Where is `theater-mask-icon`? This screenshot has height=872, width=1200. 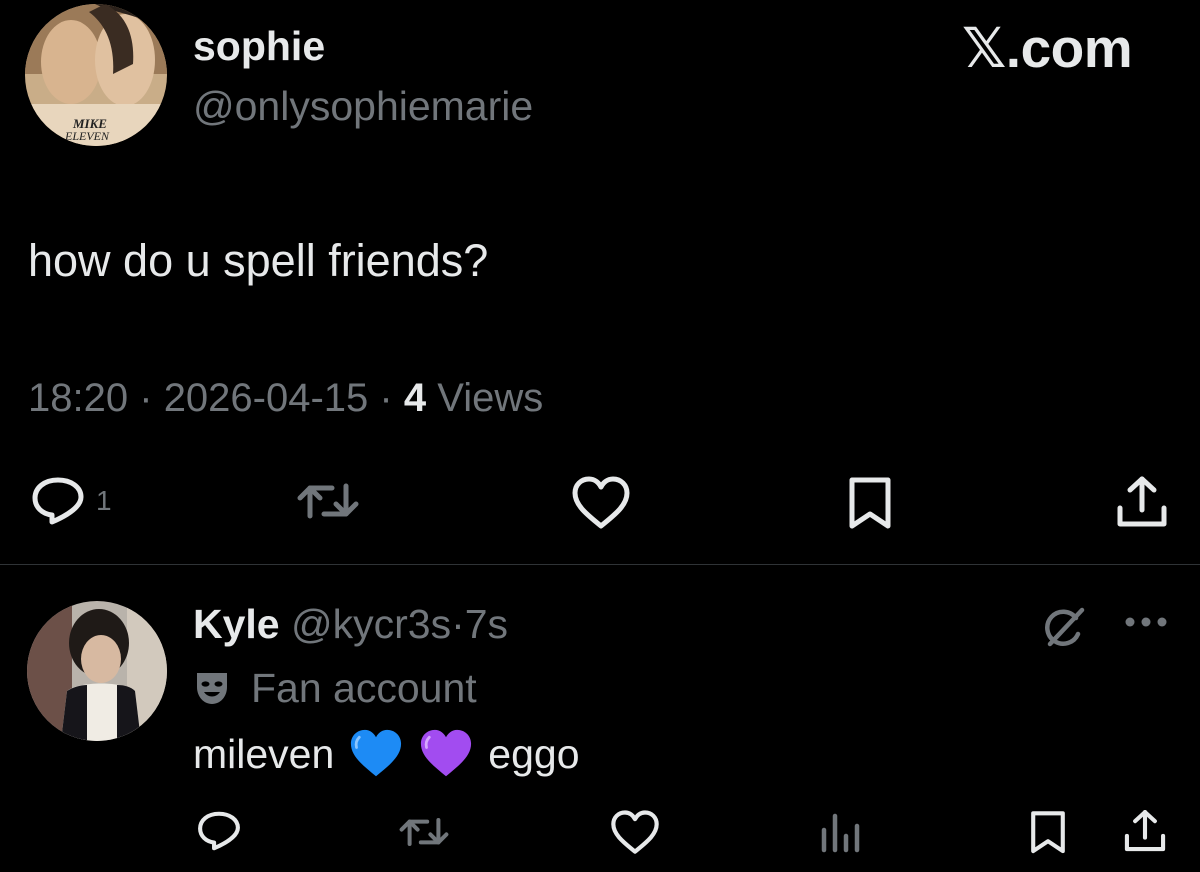
theater-mask-icon is located at coordinates (212, 688).